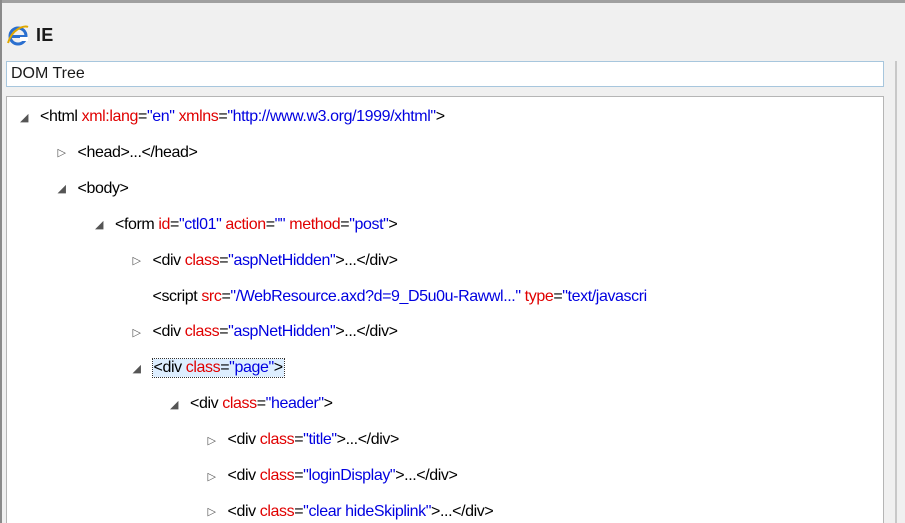  What do you see at coordinates (369, 224) in the screenshot?
I see `attribute-value: "post"` at bounding box center [369, 224].